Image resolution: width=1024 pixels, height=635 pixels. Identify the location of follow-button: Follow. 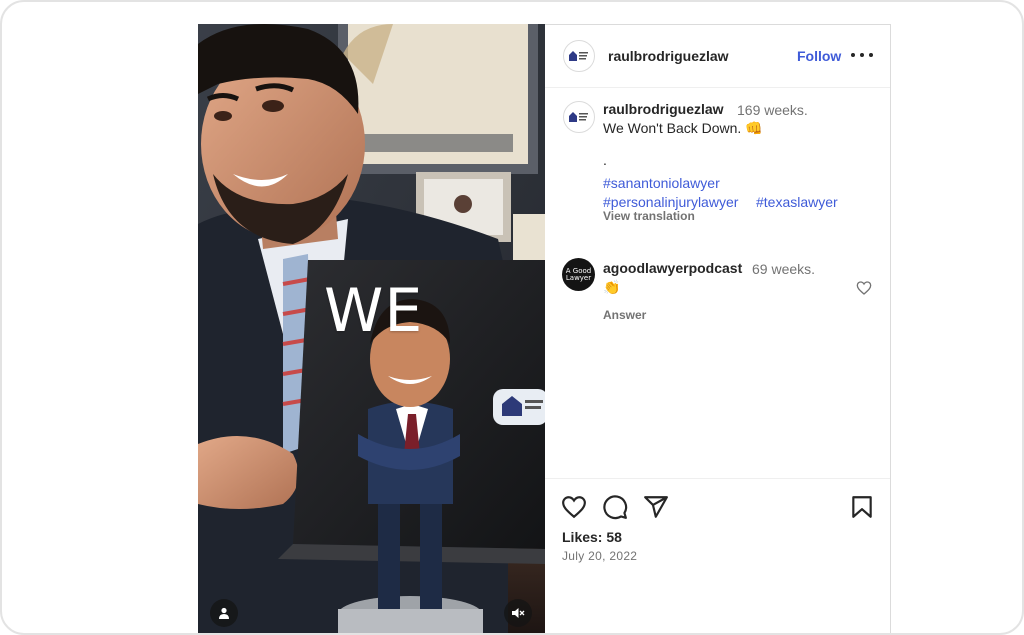
(819, 56).